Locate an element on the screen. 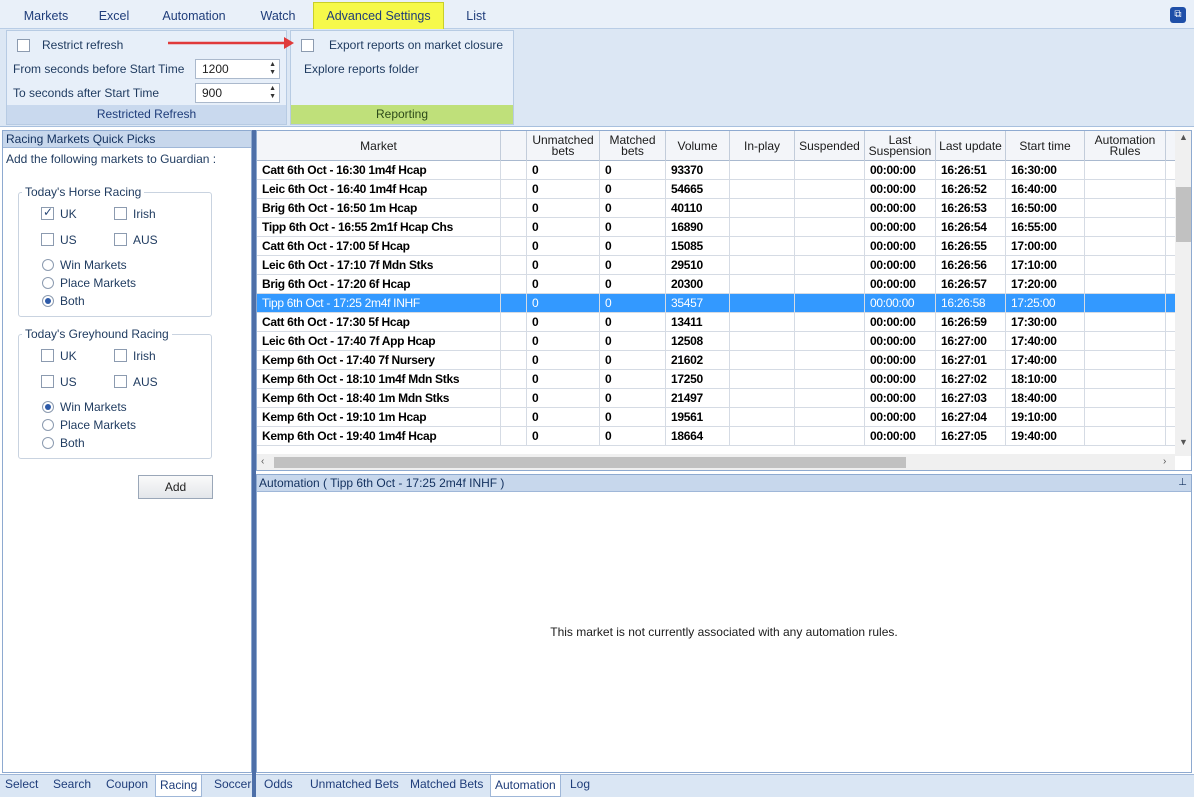 This screenshot has width=1194, height=797. column-header: In-play is located at coordinates (762, 146).